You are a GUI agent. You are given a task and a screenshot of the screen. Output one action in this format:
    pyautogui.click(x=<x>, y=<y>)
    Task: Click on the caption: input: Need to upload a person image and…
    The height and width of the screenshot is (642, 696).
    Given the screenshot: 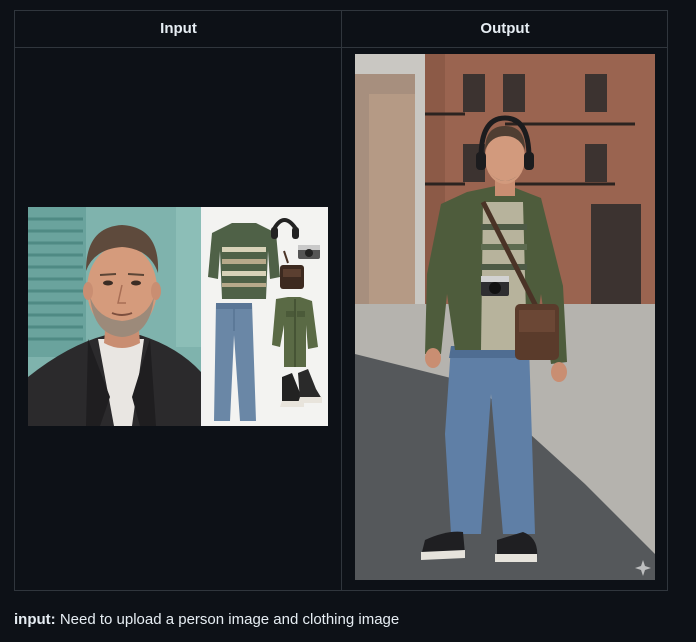 What is the action you would take?
    pyautogui.click(x=206, y=619)
    